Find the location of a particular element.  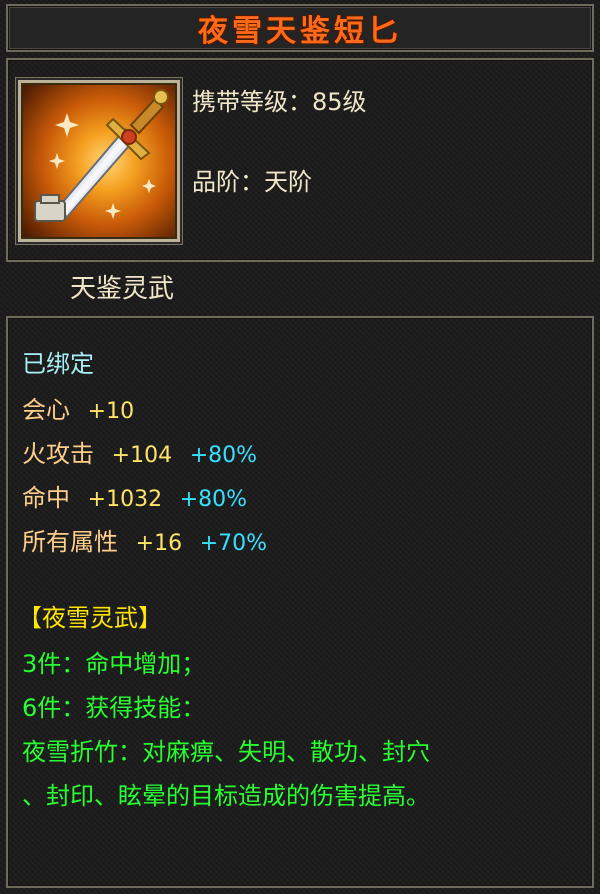

set-title: 【夜雪灵武】 is located at coordinates (90, 618).